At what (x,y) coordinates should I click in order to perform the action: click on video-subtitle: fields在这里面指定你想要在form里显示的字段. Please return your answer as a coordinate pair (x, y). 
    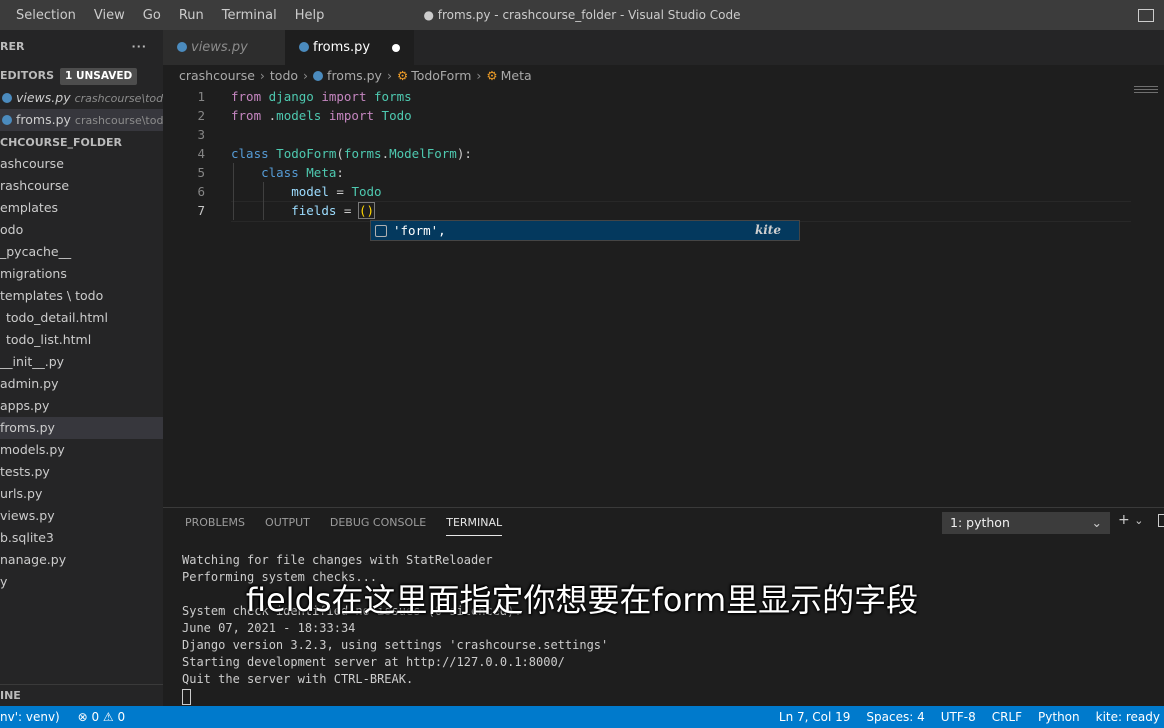
    Looking at the image, I should click on (582, 600).